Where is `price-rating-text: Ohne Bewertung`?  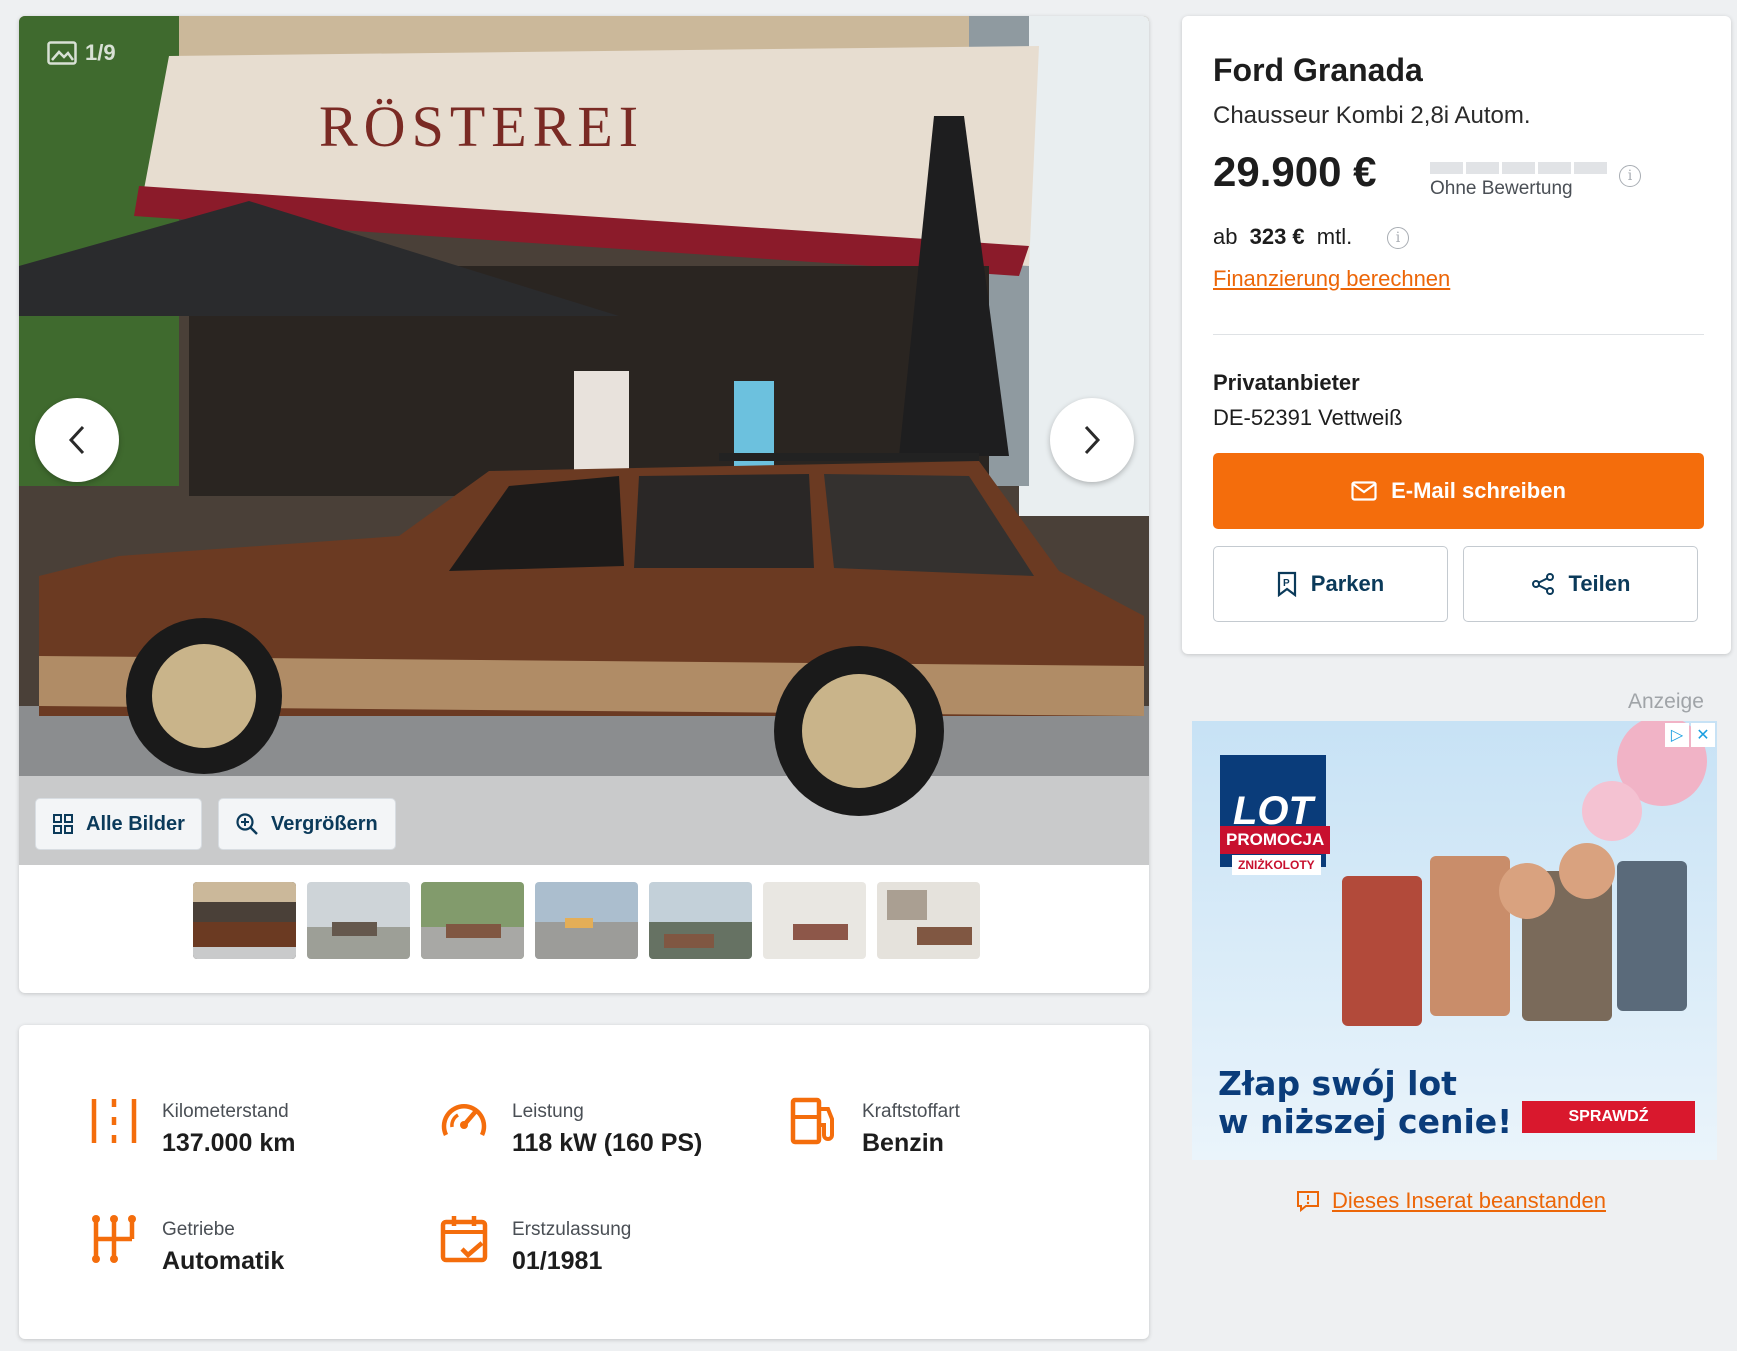 price-rating-text: Ohne Bewertung is located at coordinates (1501, 188).